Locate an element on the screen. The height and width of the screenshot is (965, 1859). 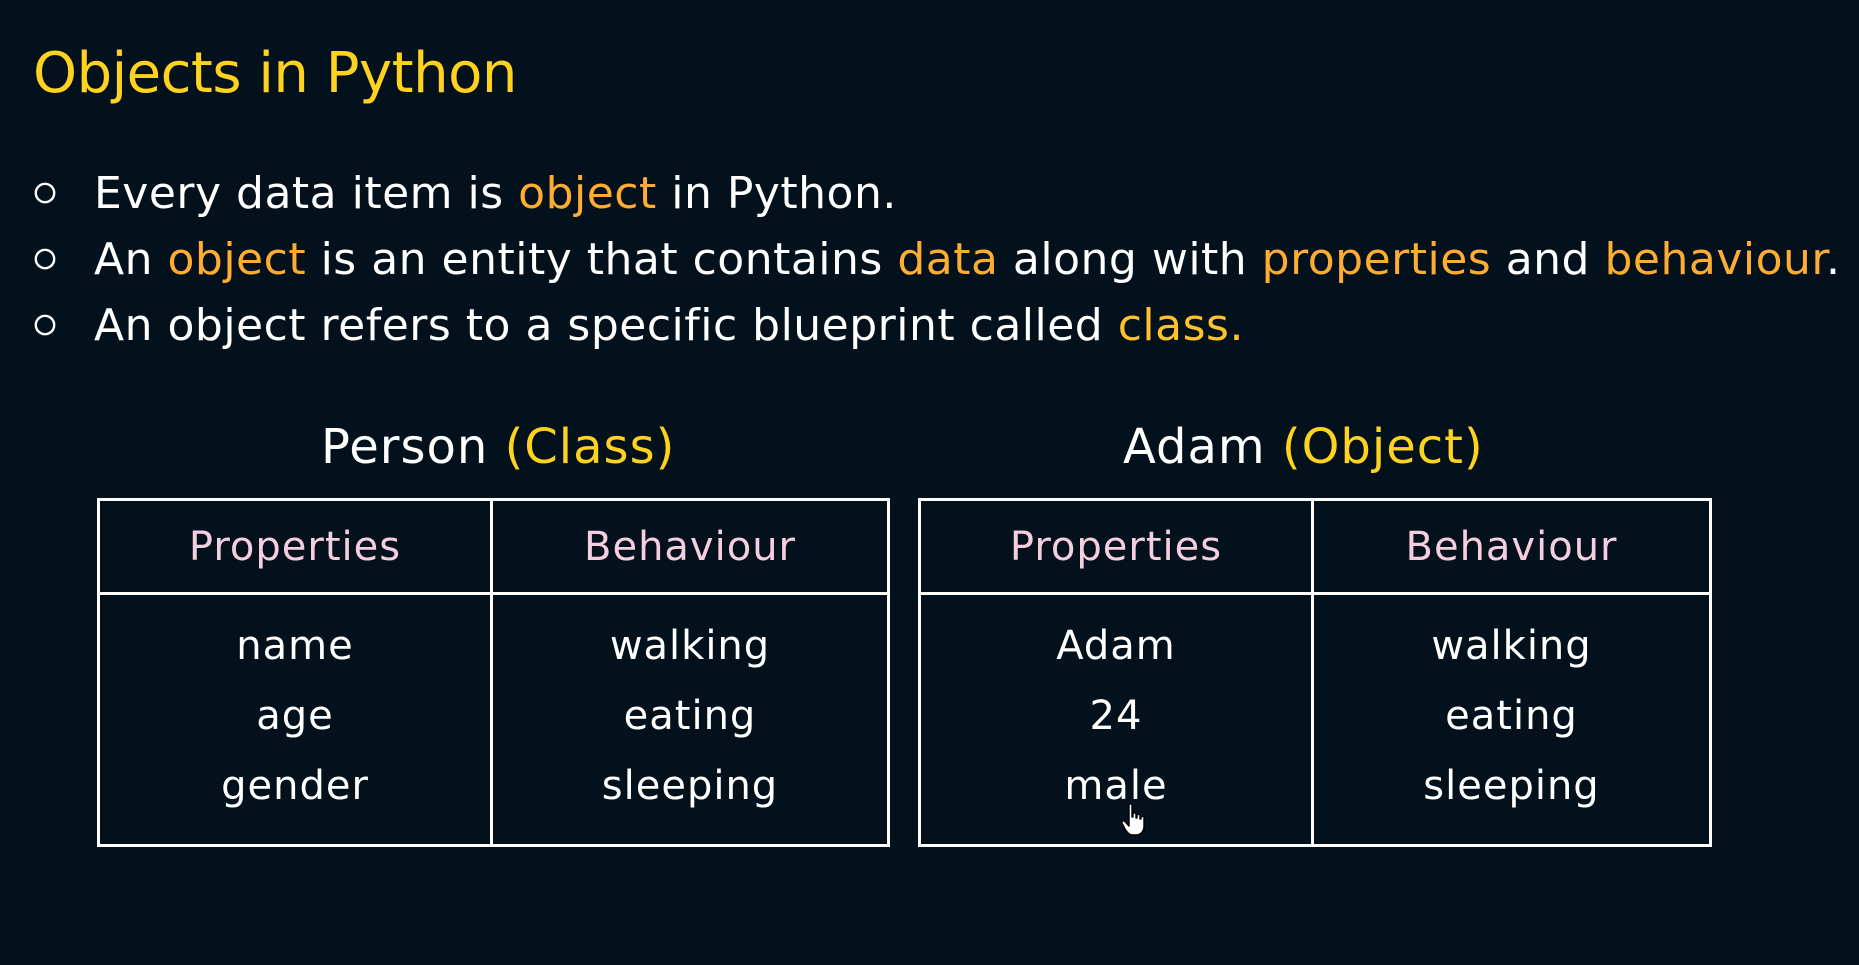
property-item: name is located at coordinates (295, 646).